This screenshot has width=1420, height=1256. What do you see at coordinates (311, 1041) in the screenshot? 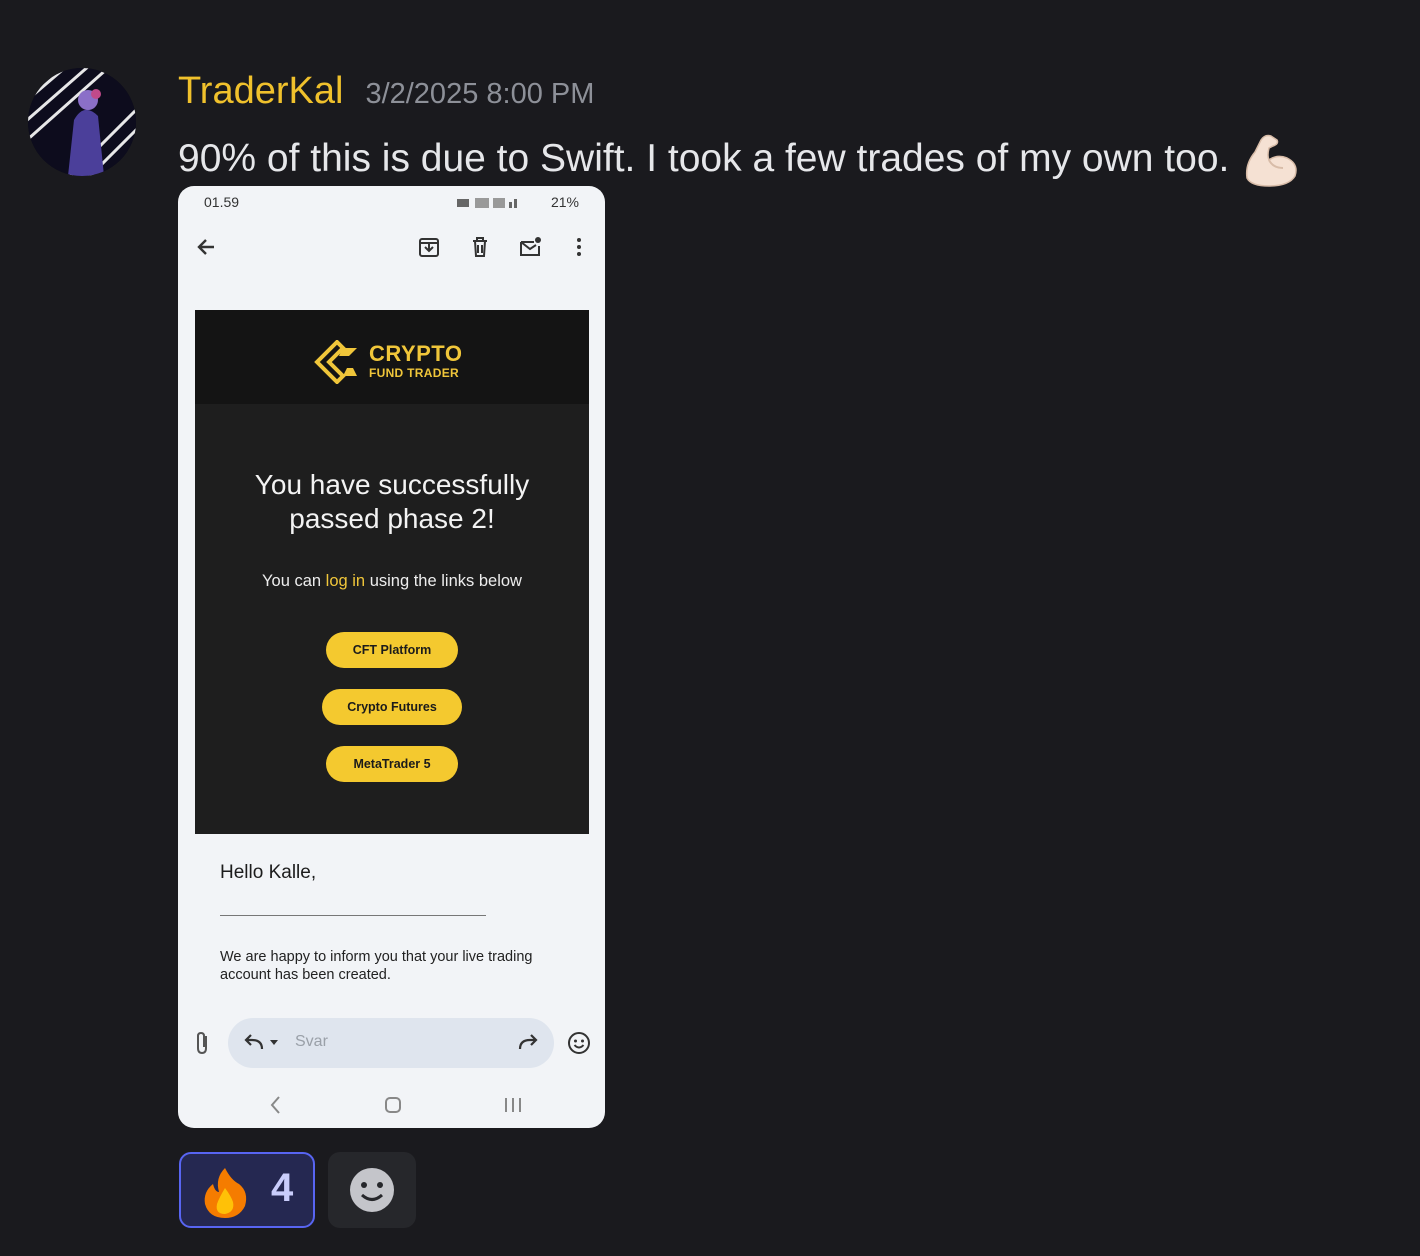
I see `reply-placeholder: Svar` at bounding box center [311, 1041].